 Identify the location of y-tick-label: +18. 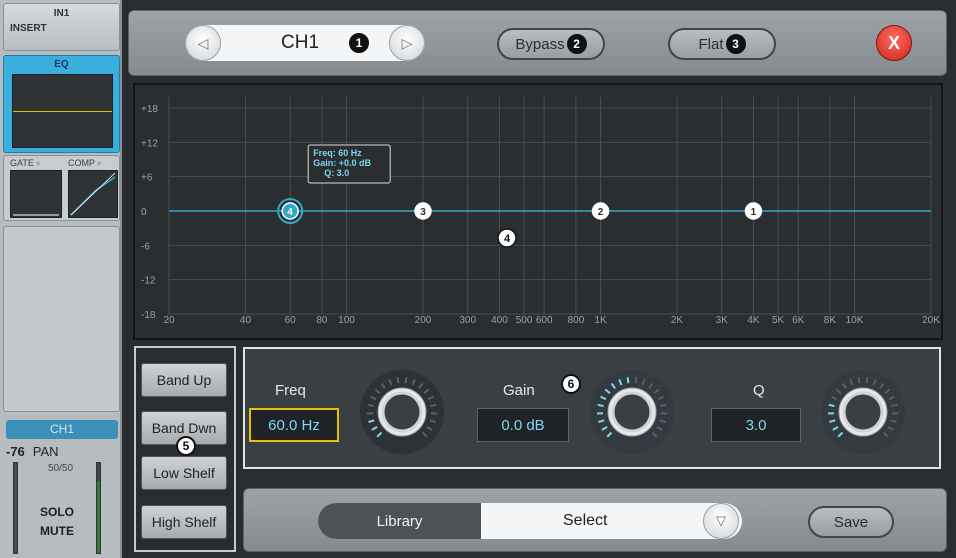
(149, 109).